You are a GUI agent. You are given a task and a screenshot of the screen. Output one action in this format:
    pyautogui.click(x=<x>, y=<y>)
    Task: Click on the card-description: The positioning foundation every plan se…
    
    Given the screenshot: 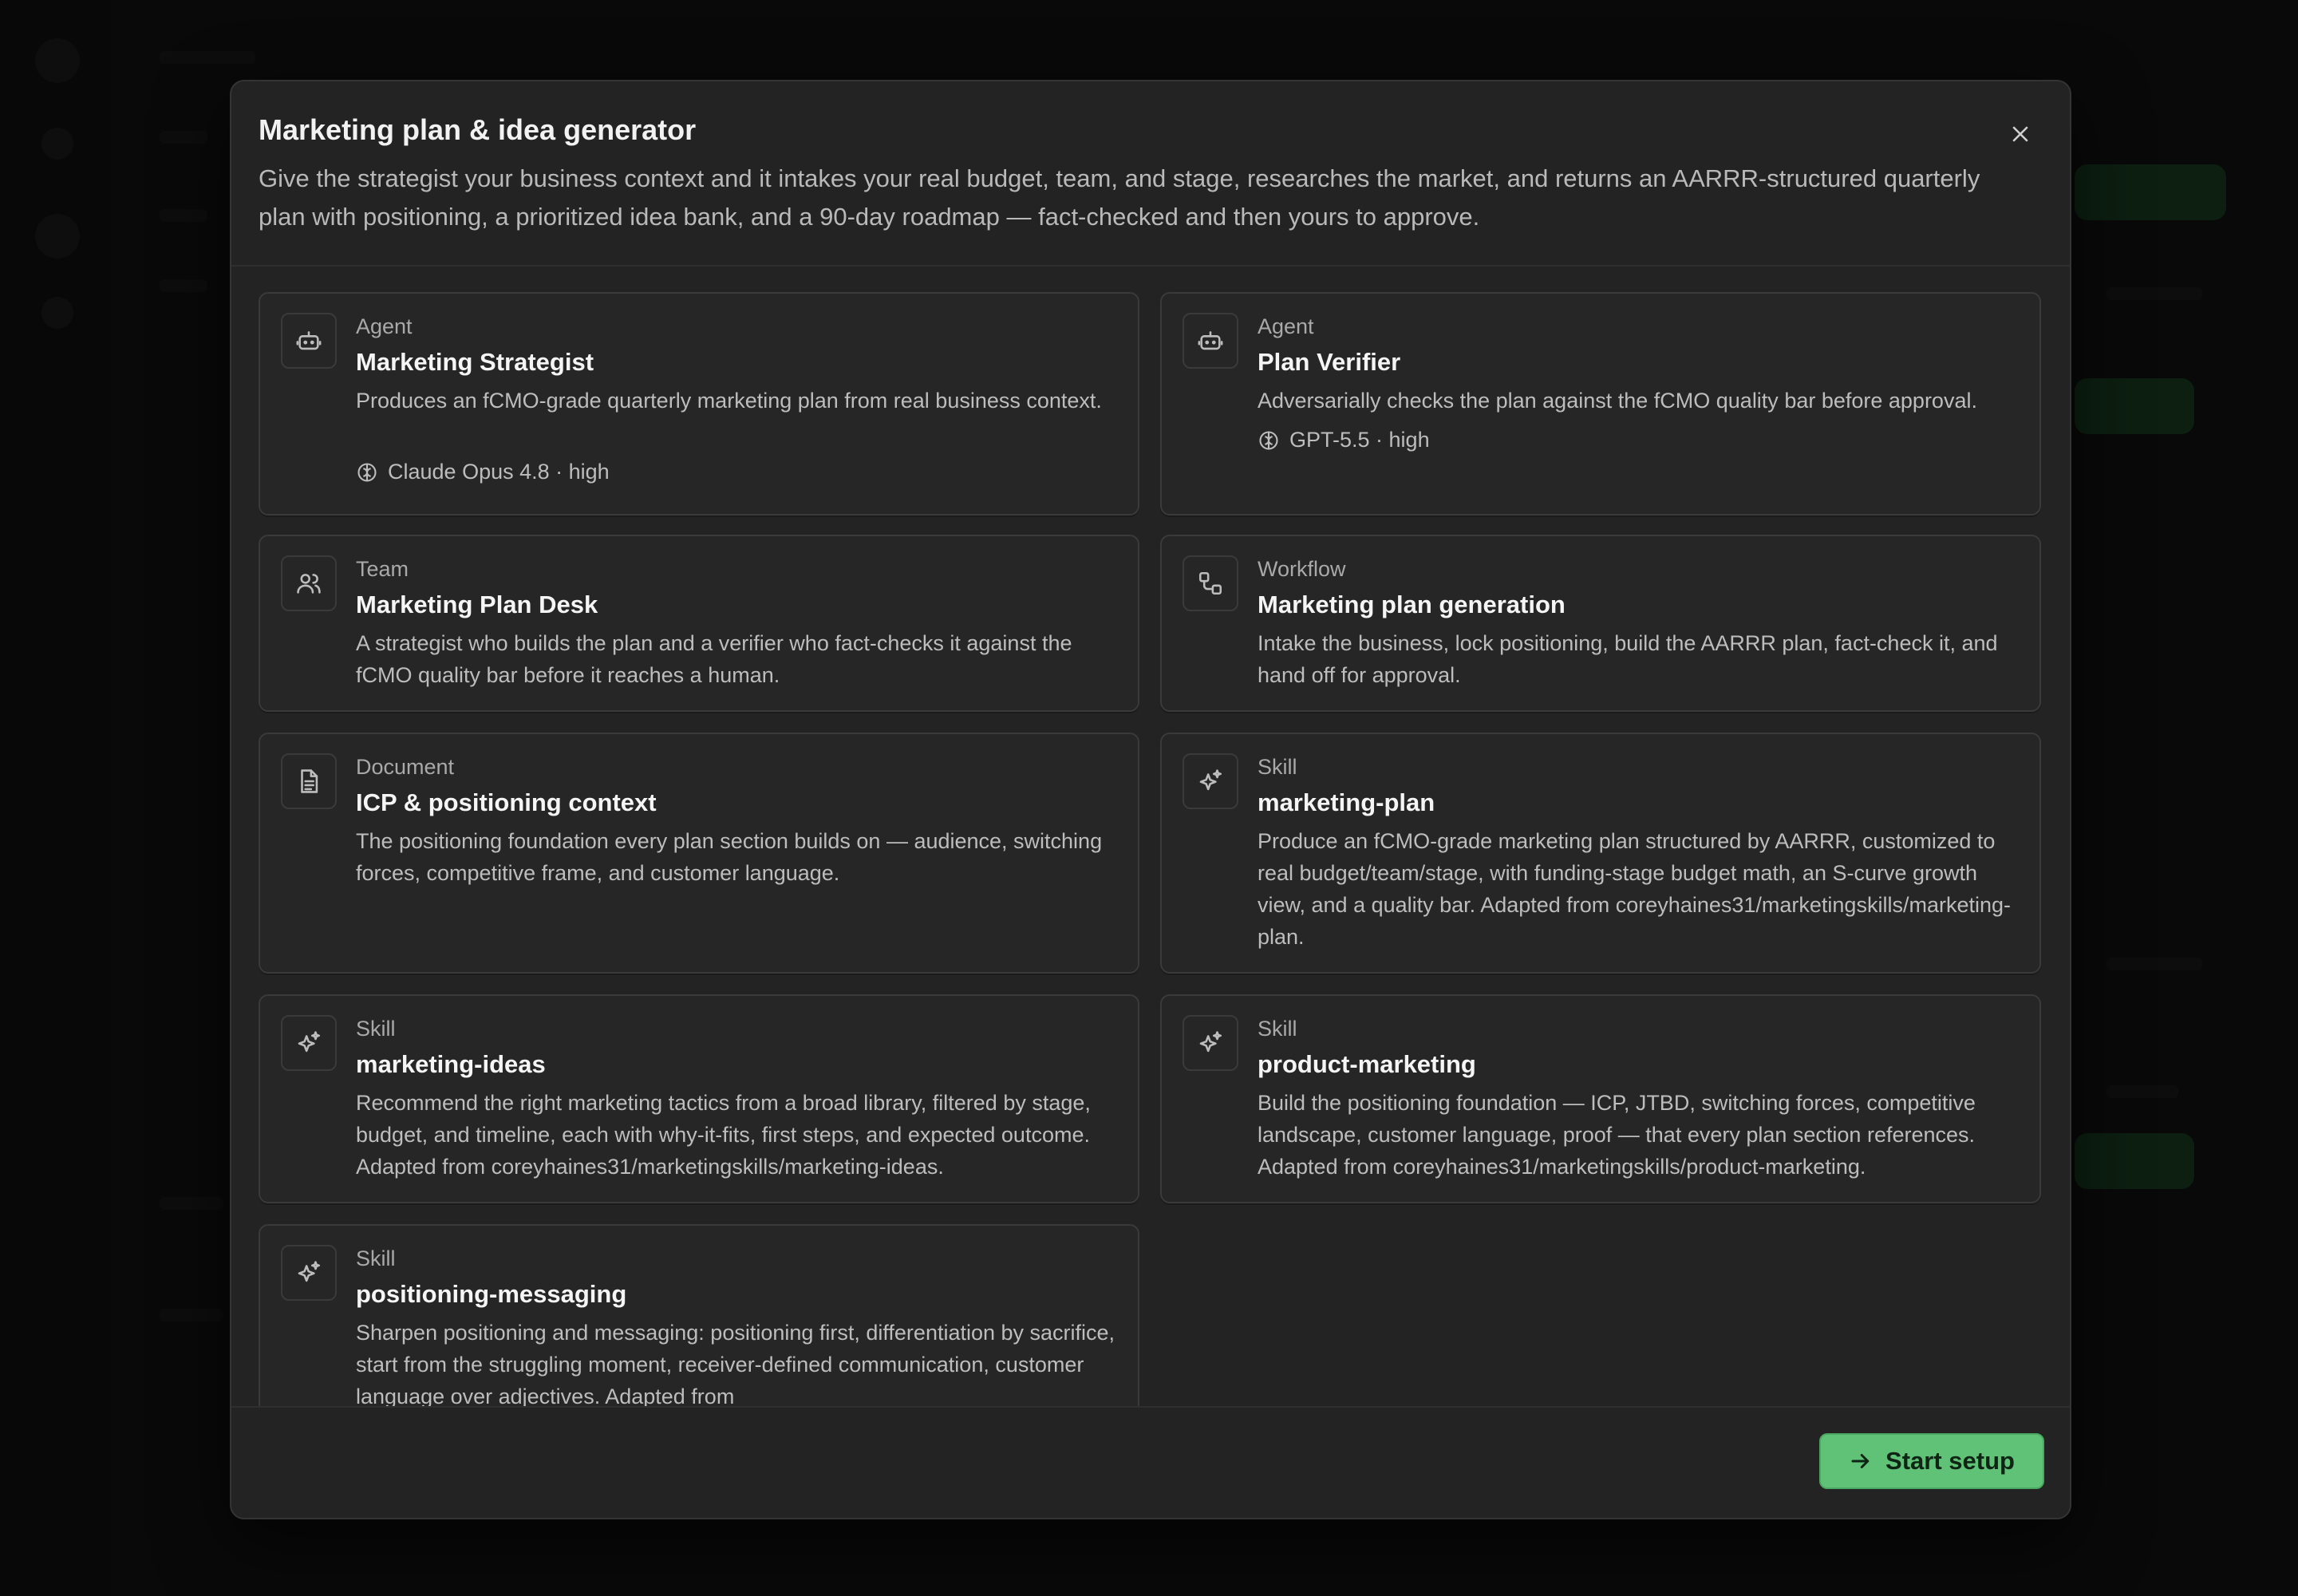 What is the action you would take?
    pyautogui.click(x=729, y=857)
    